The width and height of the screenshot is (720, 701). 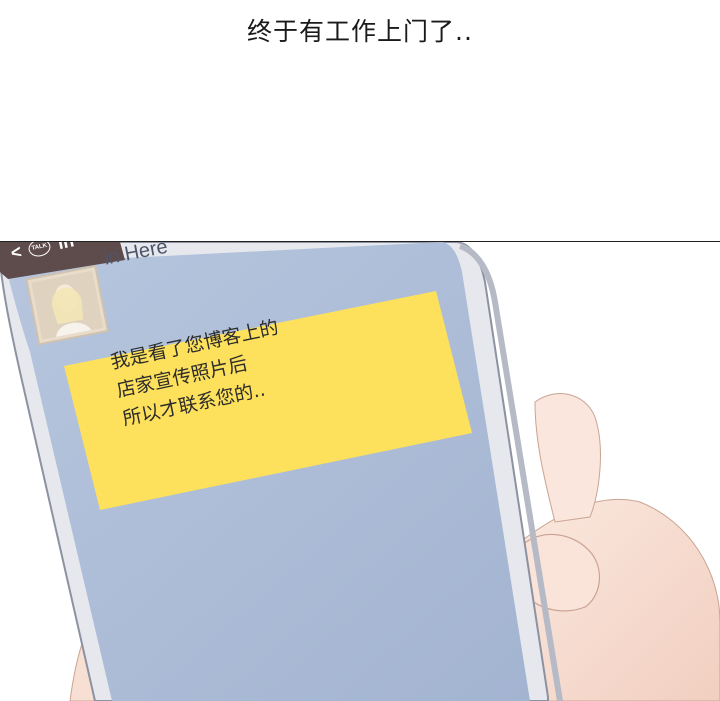 I want to click on back-button: <, so click(x=16, y=253).